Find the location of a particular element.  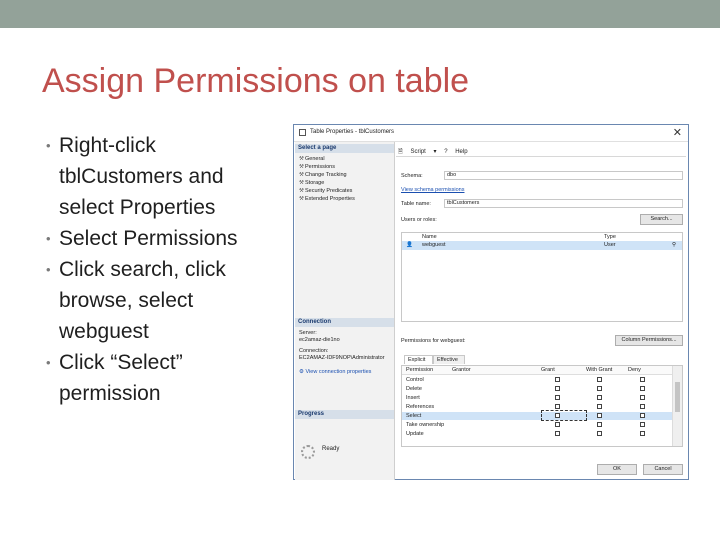

page-item-extended-properties: ⚒Extended Properties is located at coordinates (327, 199).